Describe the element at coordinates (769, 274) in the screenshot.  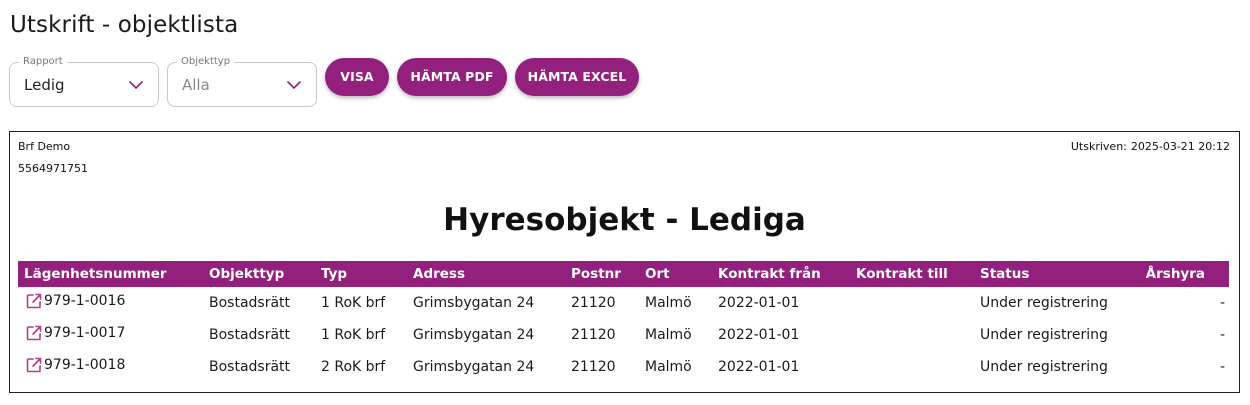
I see `column-header: Kontrakt från` at that location.